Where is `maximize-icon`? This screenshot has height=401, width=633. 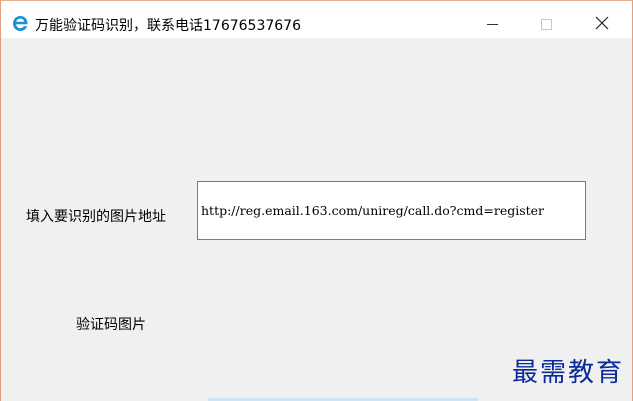
maximize-icon is located at coordinates (546, 24).